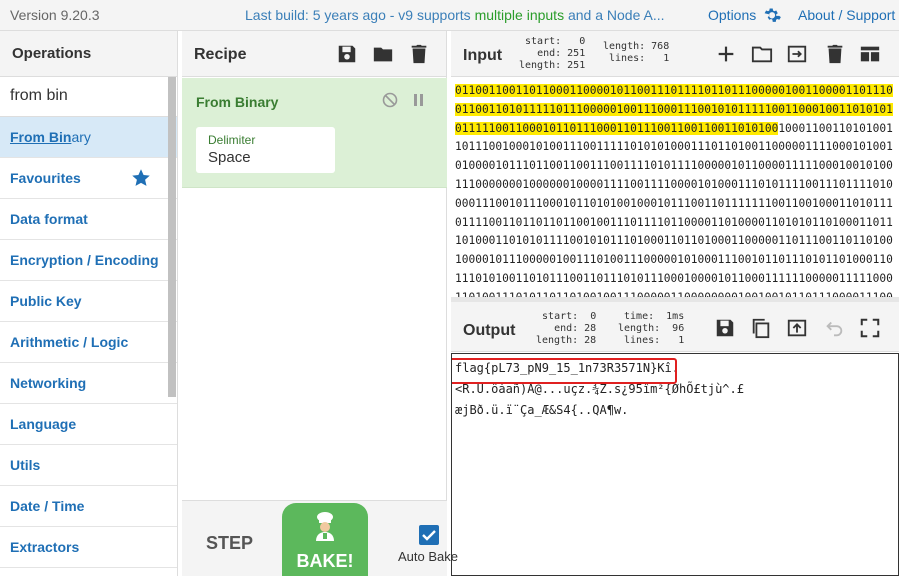 This screenshot has height=576, width=899. What do you see at coordinates (489, 330) in the screenshot?
I see `output-title: Output` at bounding box center [489, 330].